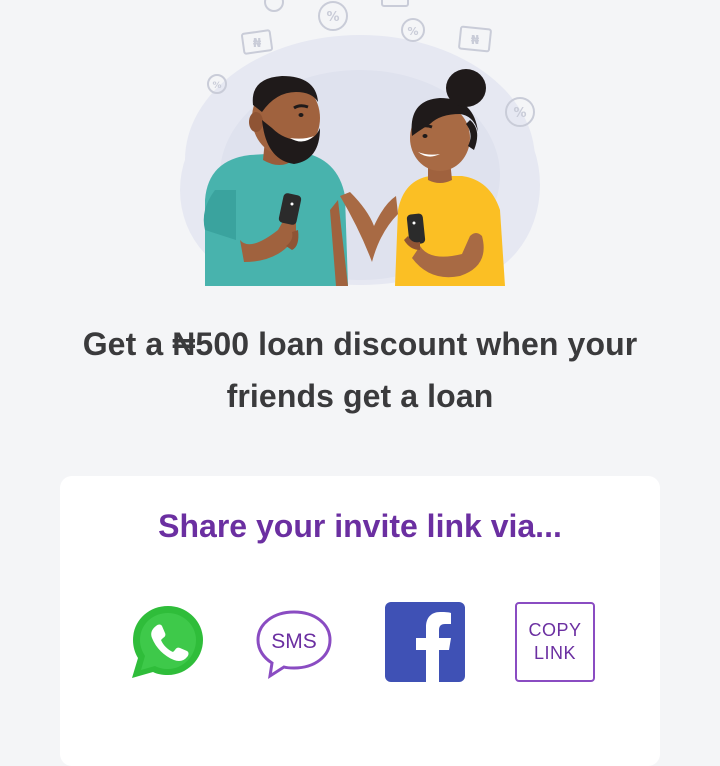  What do you see at coordinates (555, 653) in the screenshot?
I see `copy-link-label-line2: LINK` at bounding box center [555, 653].